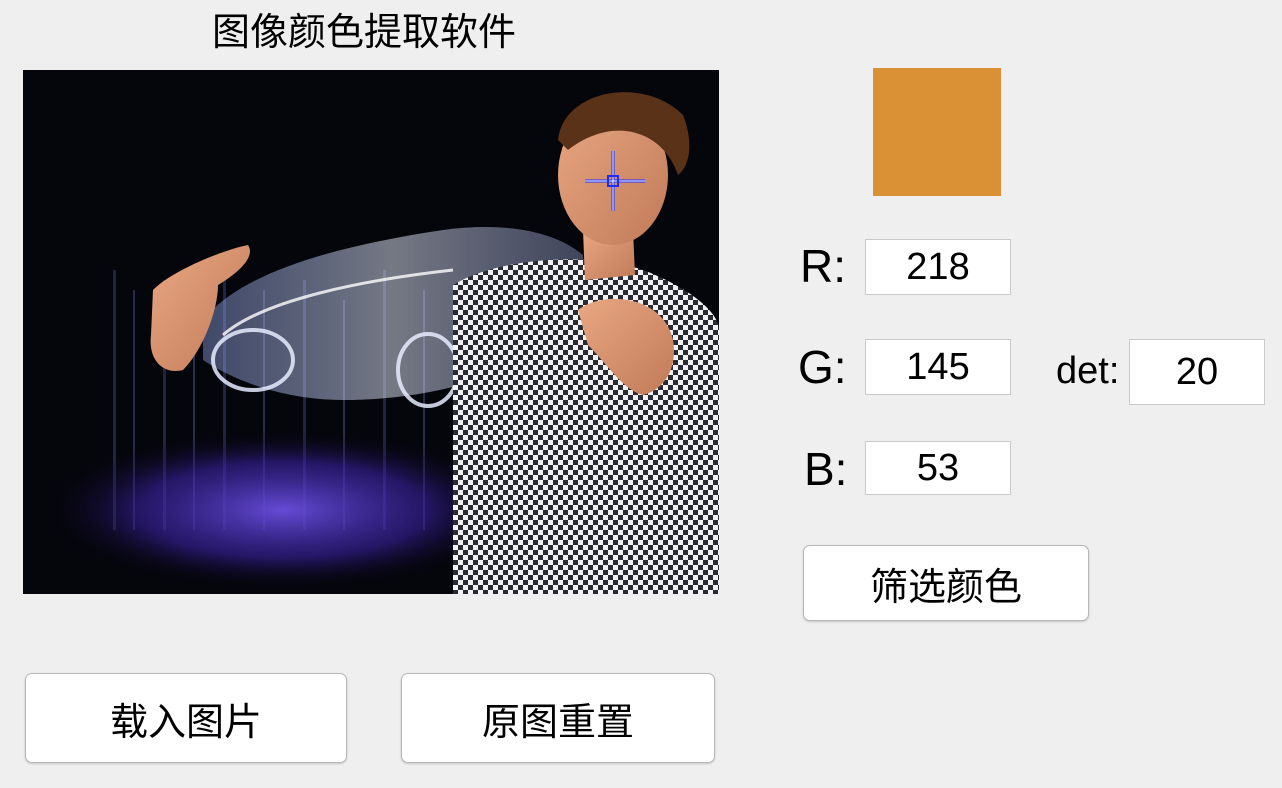  What do you see at coordinates (364, 32) in the screenshot?
I see `app-title: 图像颜色提取软件` at bounding box center [364, 32].